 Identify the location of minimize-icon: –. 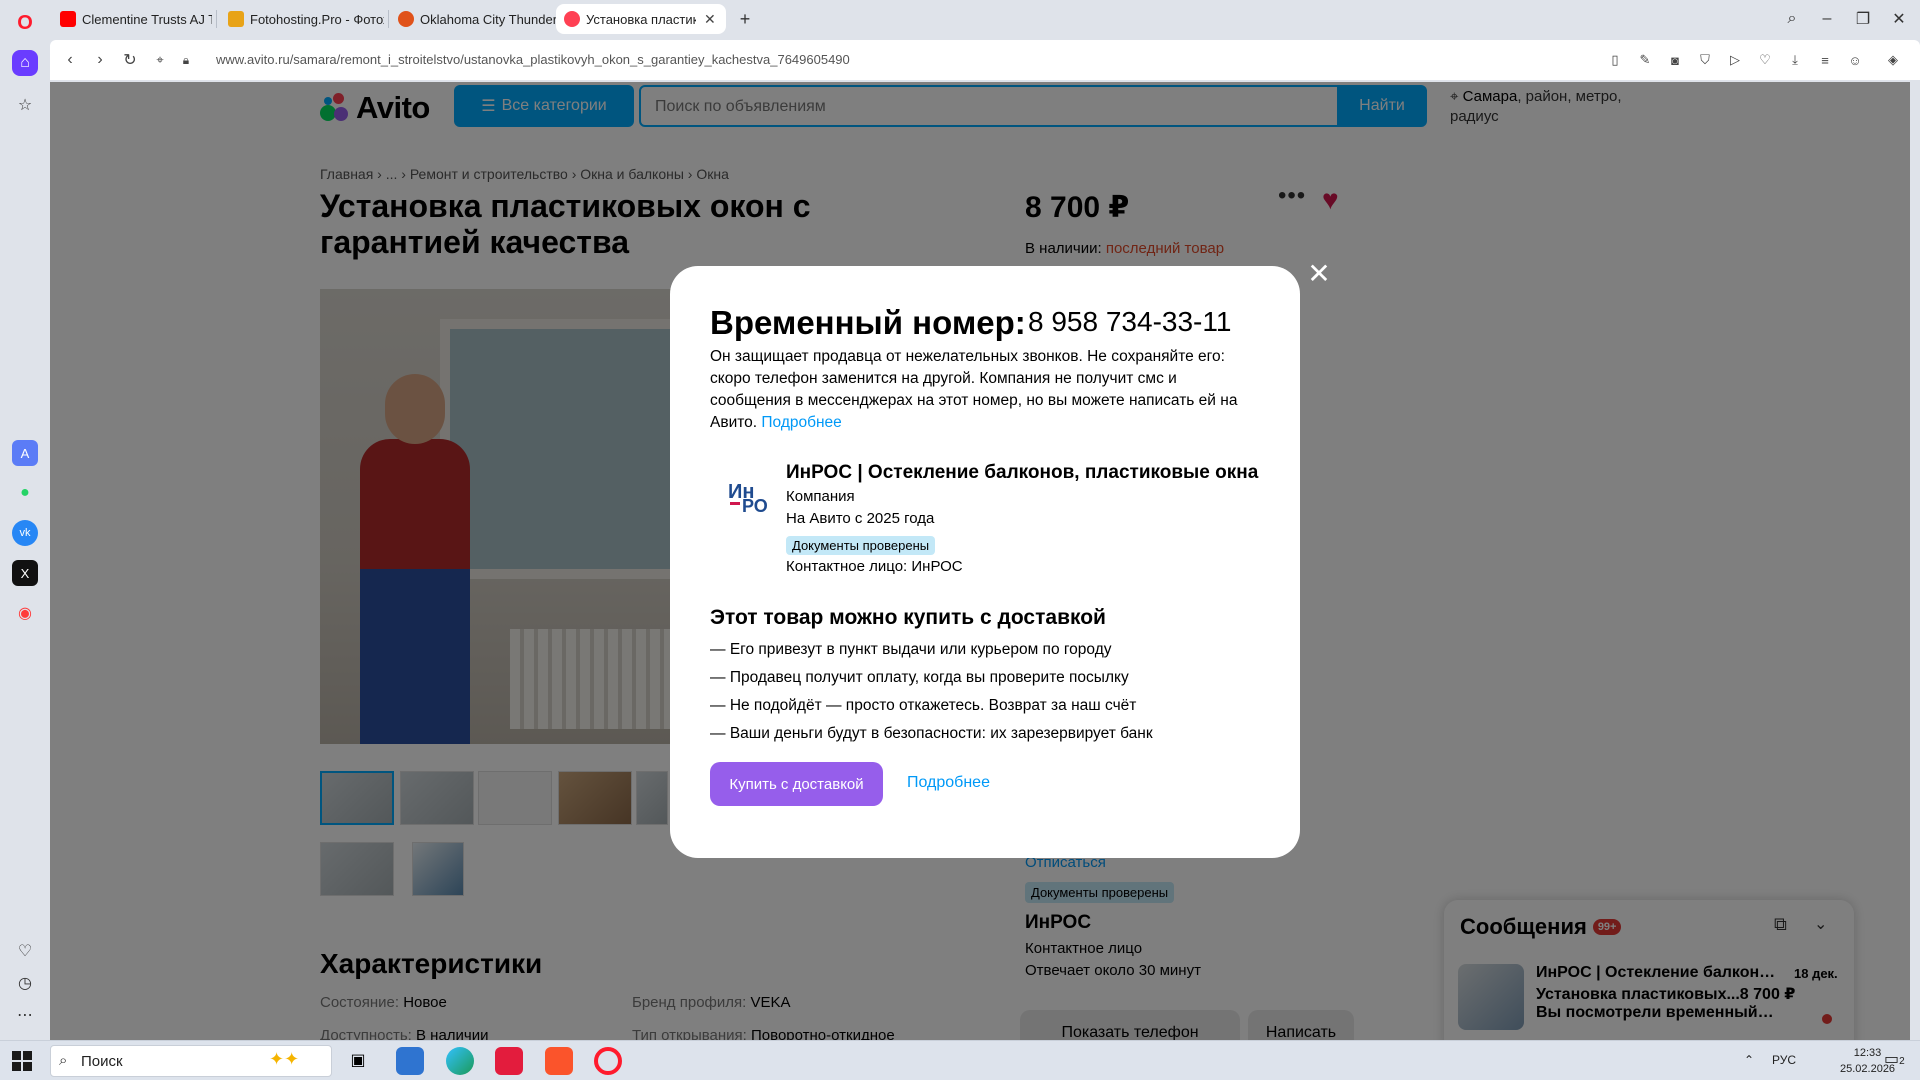
(1827, 19).